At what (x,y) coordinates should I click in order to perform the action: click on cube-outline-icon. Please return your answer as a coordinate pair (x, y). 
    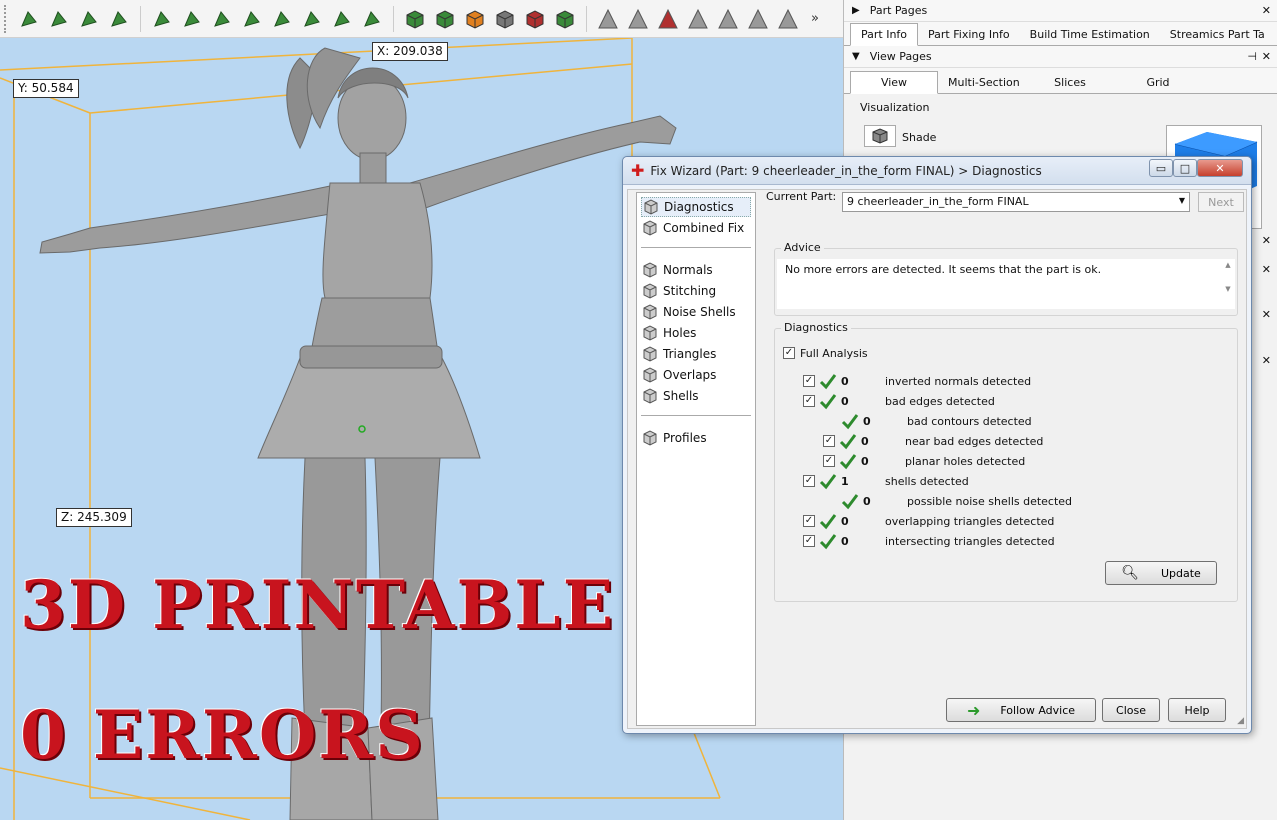
    Looking at the image, I should click on (505, 19).